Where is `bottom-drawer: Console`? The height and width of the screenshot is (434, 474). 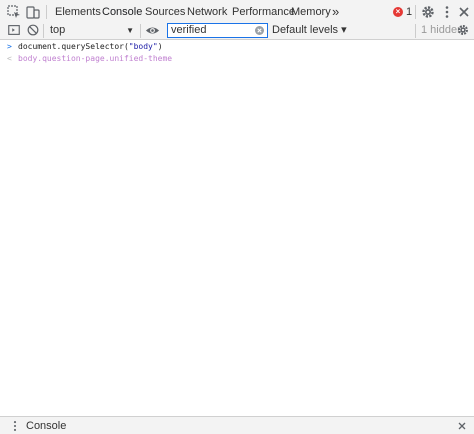 bottom-drawer: Console is located at coordinates (237, 425).